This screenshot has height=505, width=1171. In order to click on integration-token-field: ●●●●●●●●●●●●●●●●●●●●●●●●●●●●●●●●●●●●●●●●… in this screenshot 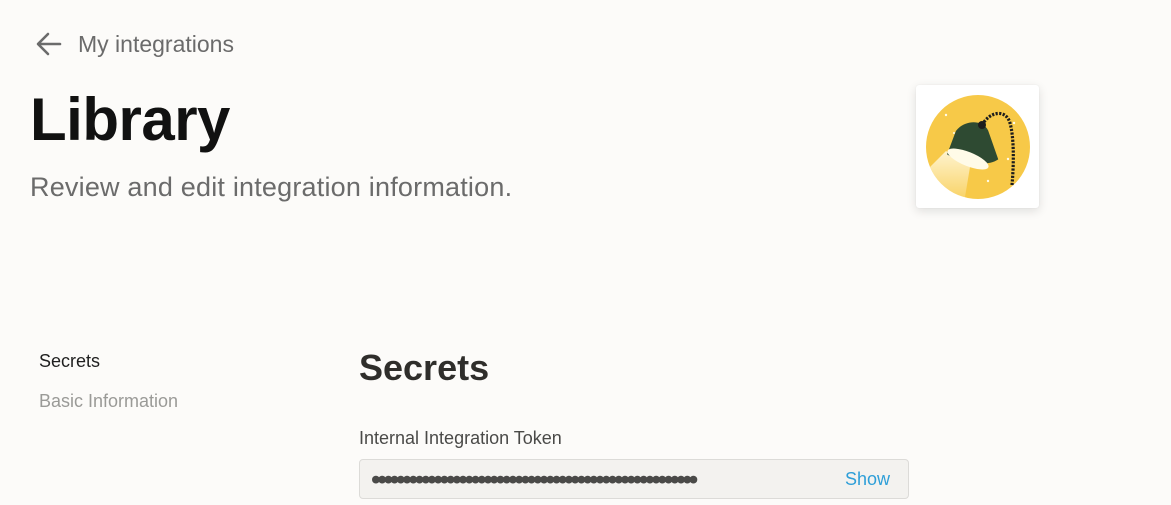, I will do `click(634, 479)`.